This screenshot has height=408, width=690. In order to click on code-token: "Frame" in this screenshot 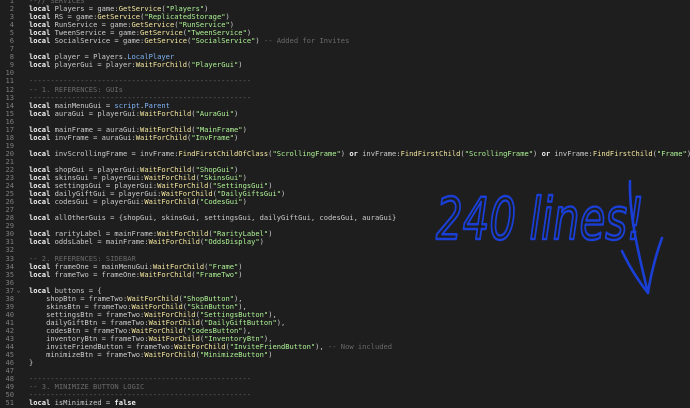, I will do `click(671, 153)`.